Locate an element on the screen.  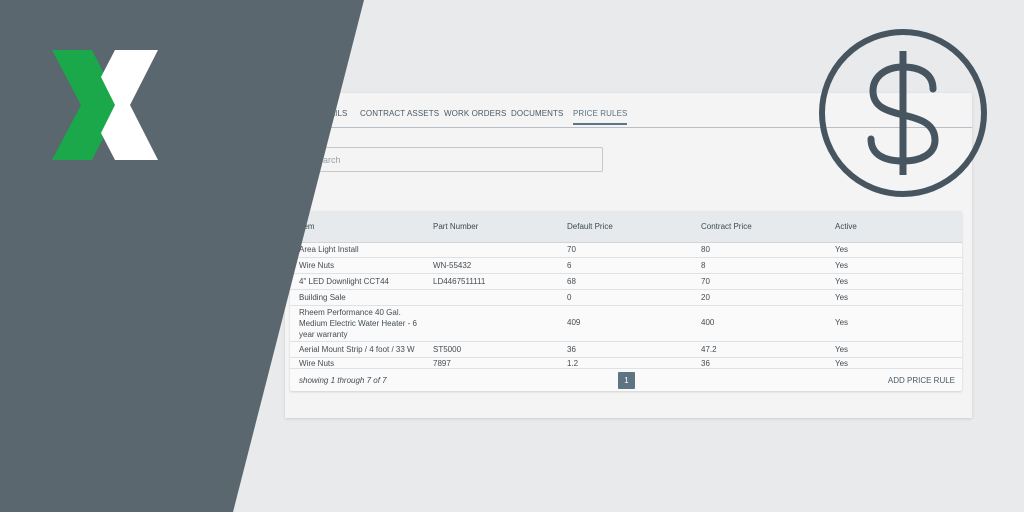
search-input is located at coordinates (452, 159).